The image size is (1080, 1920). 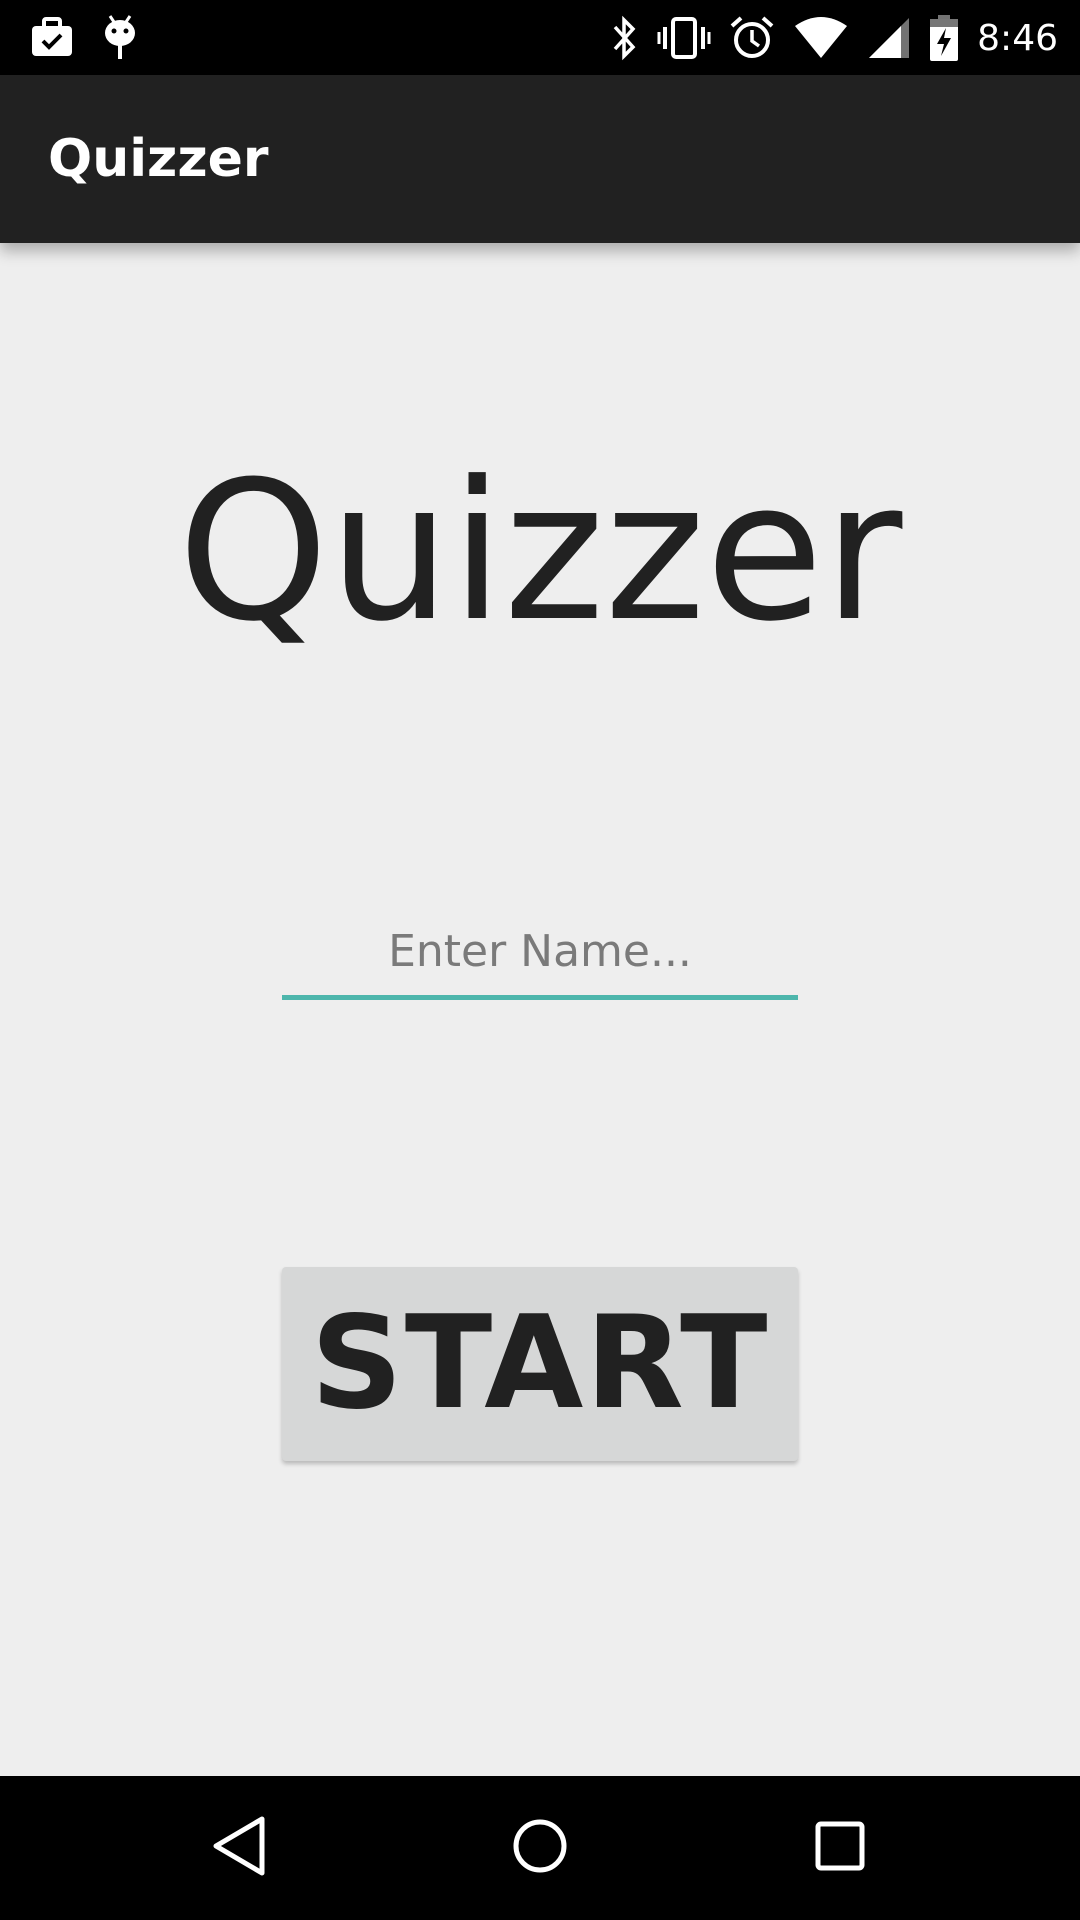 What do you see at coordinates (158, 159) in the screenshot?
I see `app-bar-title: Quizzer` at bounding box center [158, 159].